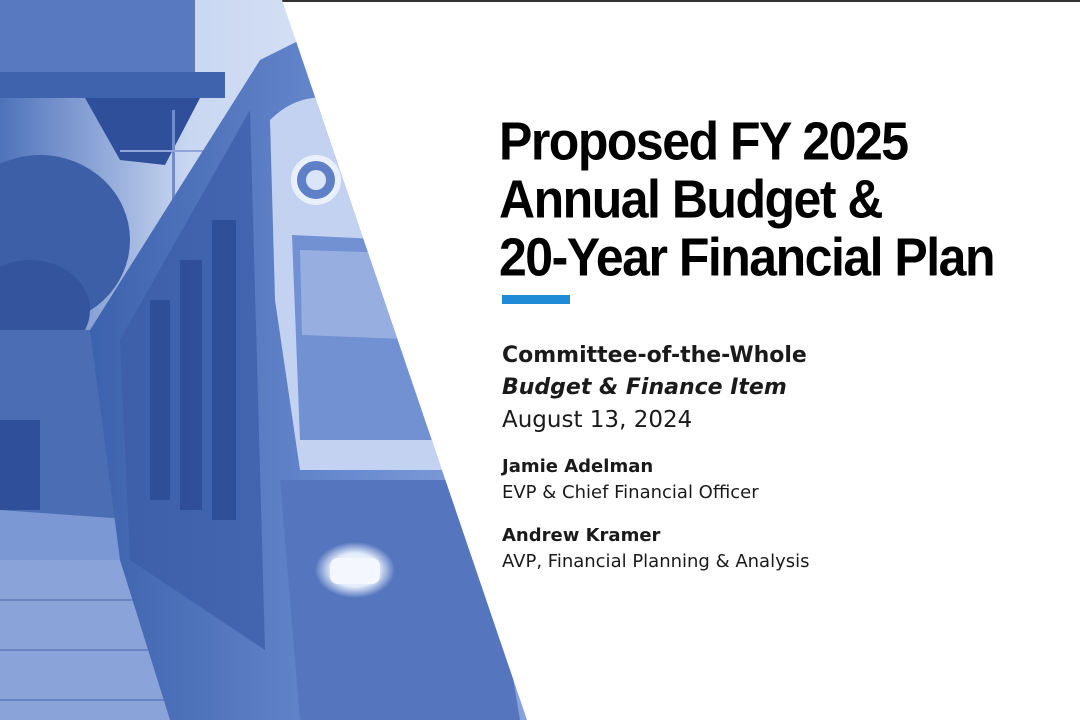 The image size is (1080, 720). Describe the element at coordinates (747, 257) in the screenshot. I see `title-line-3: 20-Year Financial Plan` at that location.